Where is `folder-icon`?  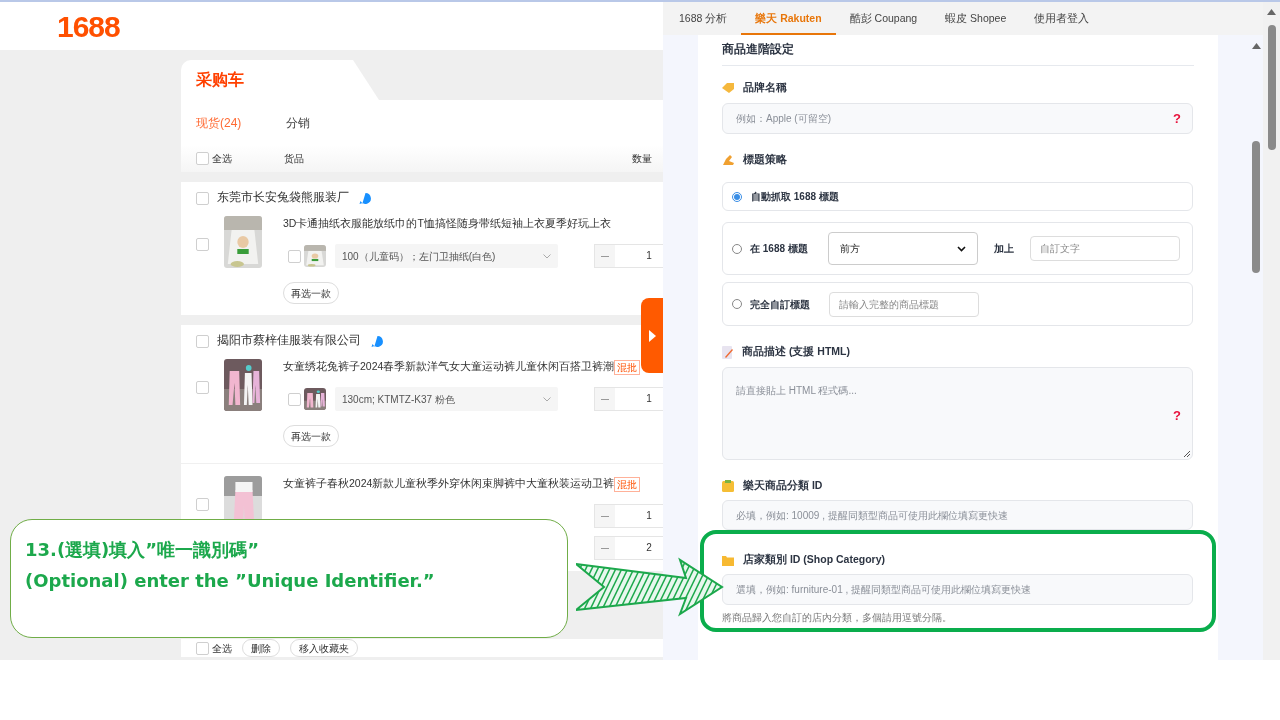
folder-icon is located at coordinates (728, 560).